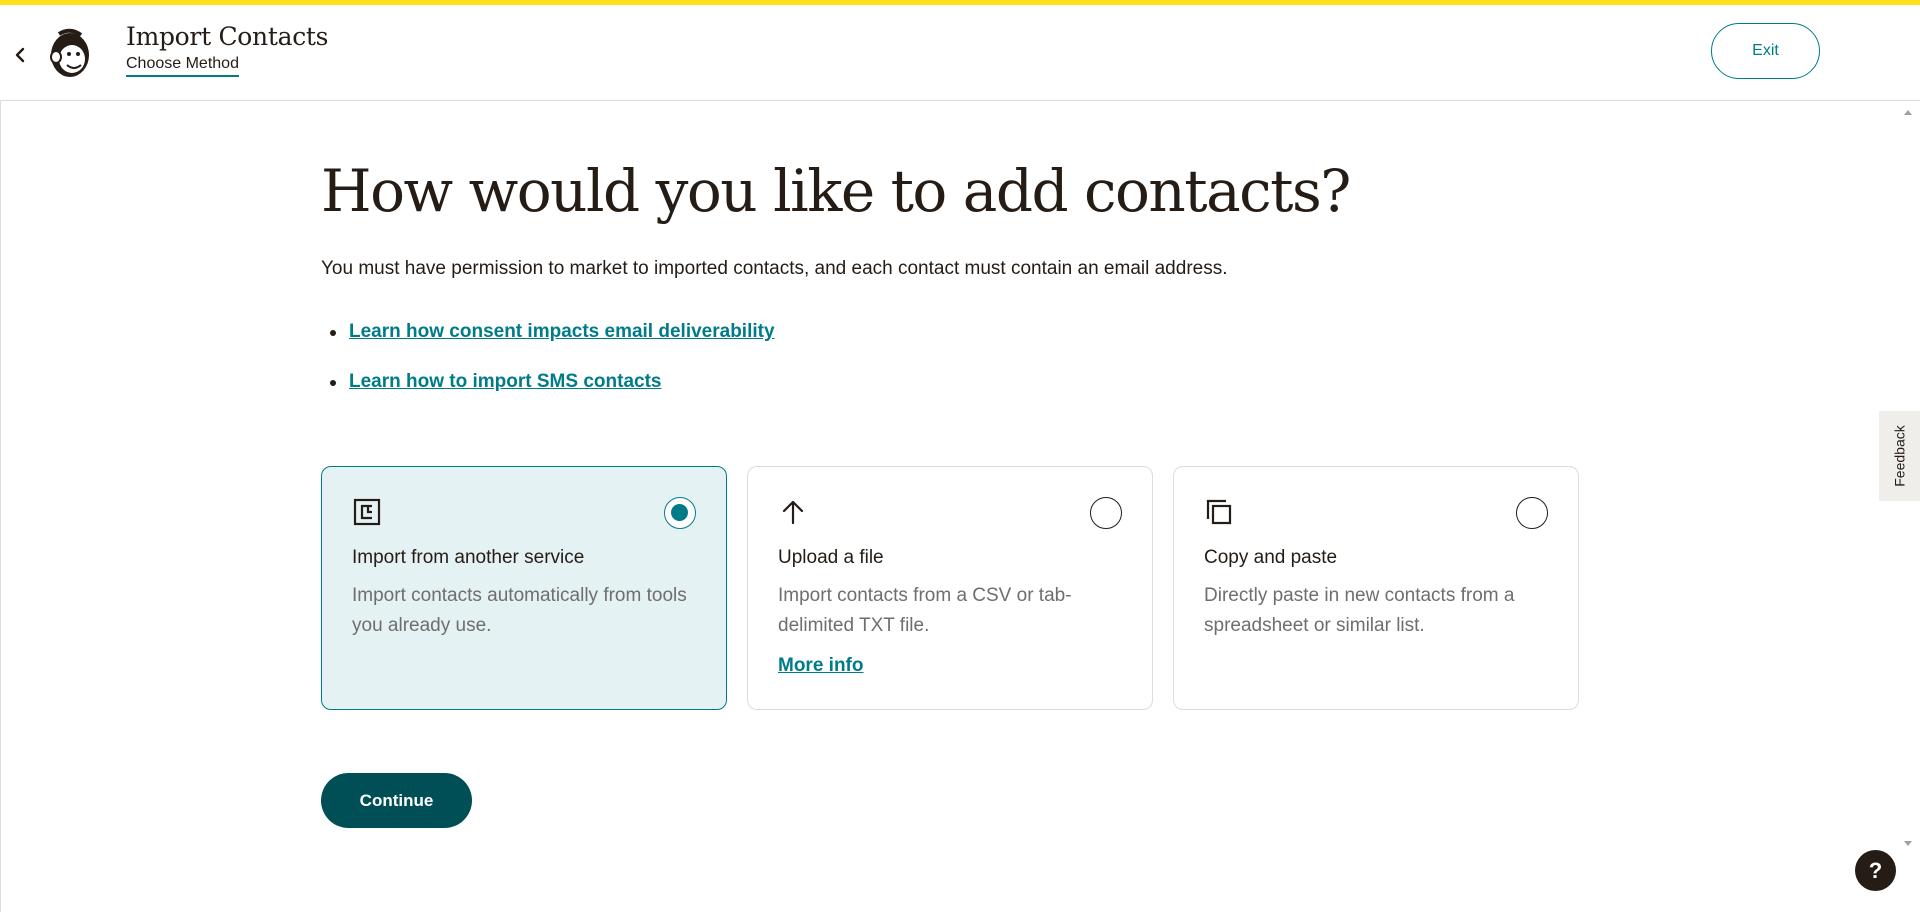  Describe the element at coordinates (821, 666) in the screenshot. I see `more-info-link: More info` at that location.